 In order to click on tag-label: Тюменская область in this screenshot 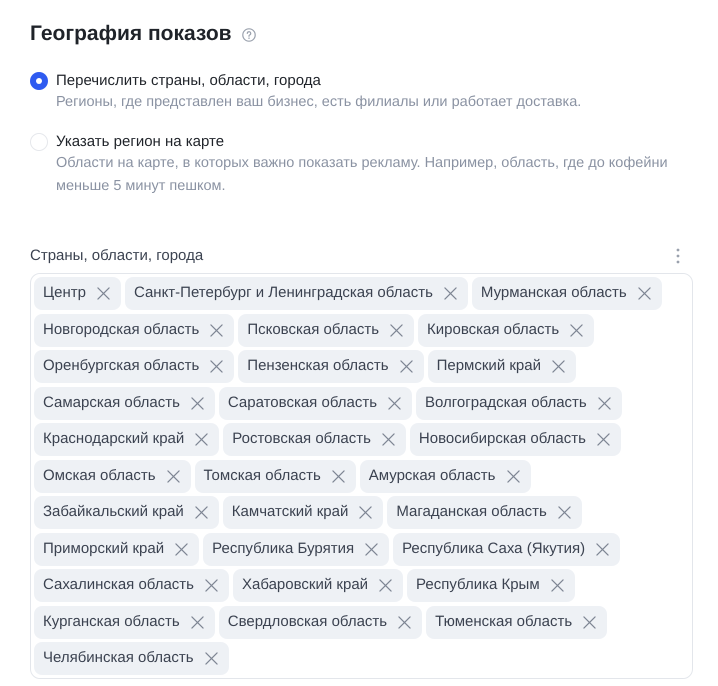, I will do `click(503, 622)`.